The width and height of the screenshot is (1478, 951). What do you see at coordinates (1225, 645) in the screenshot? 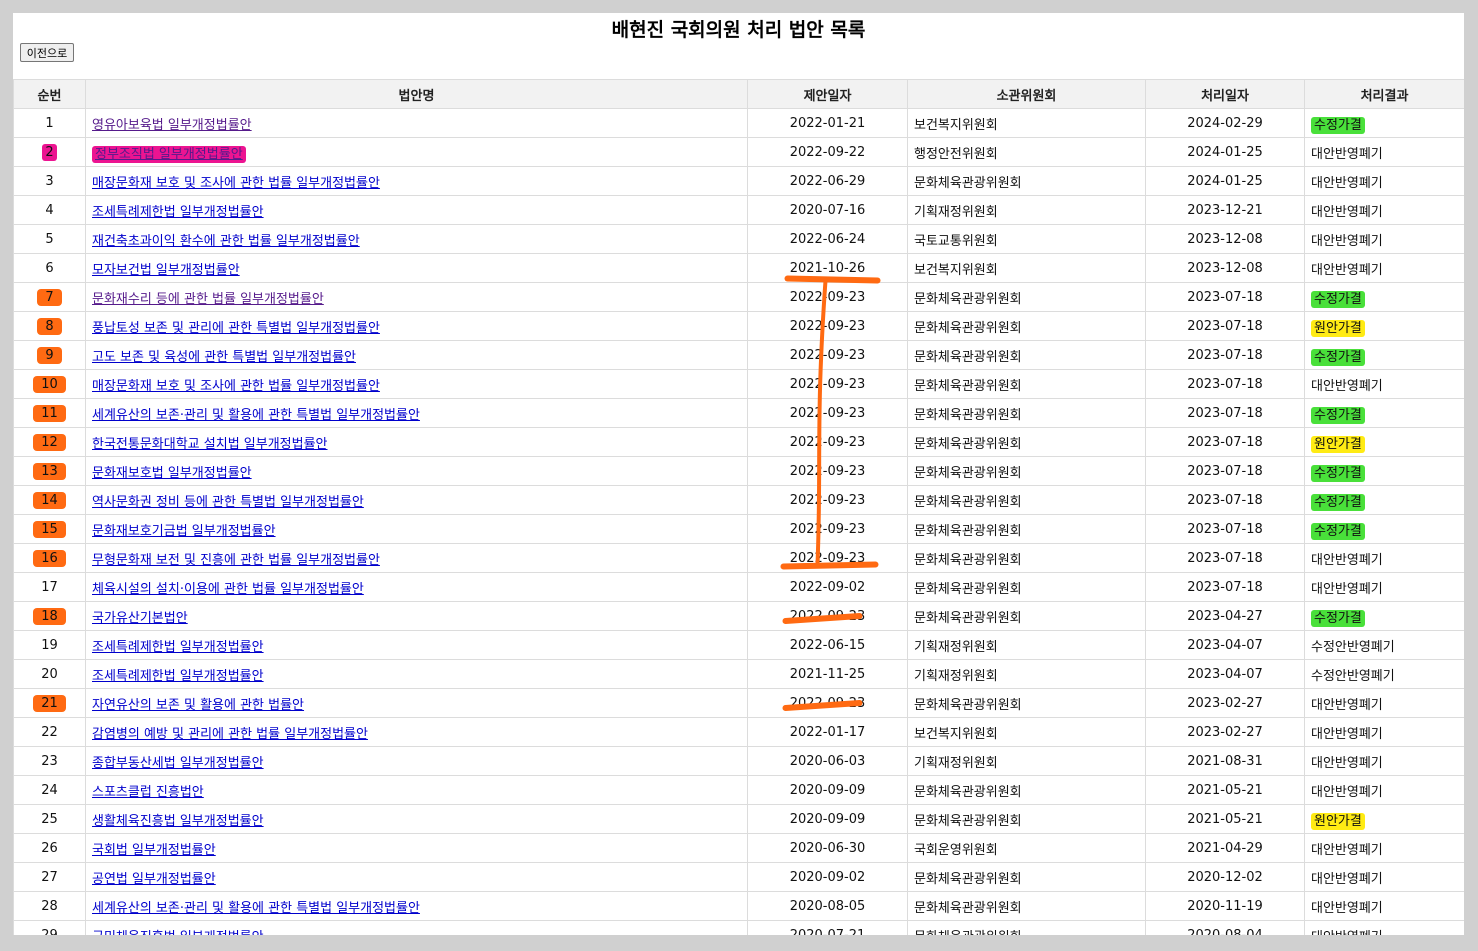
I see `processed-date-text: 2023-04-07` at bounding box center [1225, 645].